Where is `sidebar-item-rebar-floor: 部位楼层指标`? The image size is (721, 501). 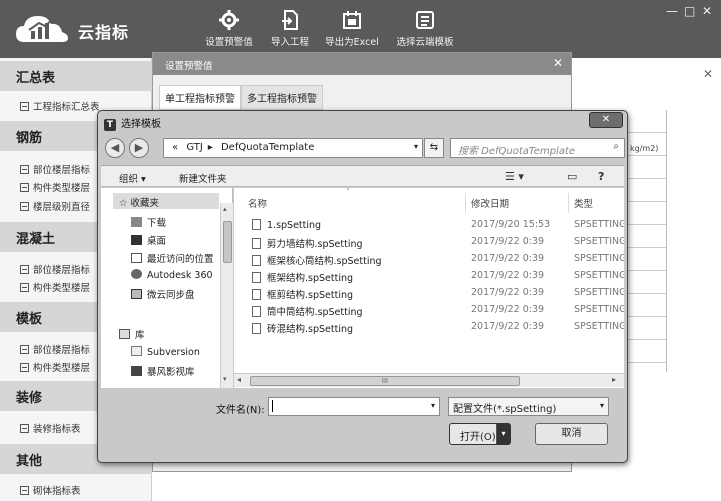
sidebar-item-rebar-floor: 部位楼层指标 is located at coordinates (55, 169).